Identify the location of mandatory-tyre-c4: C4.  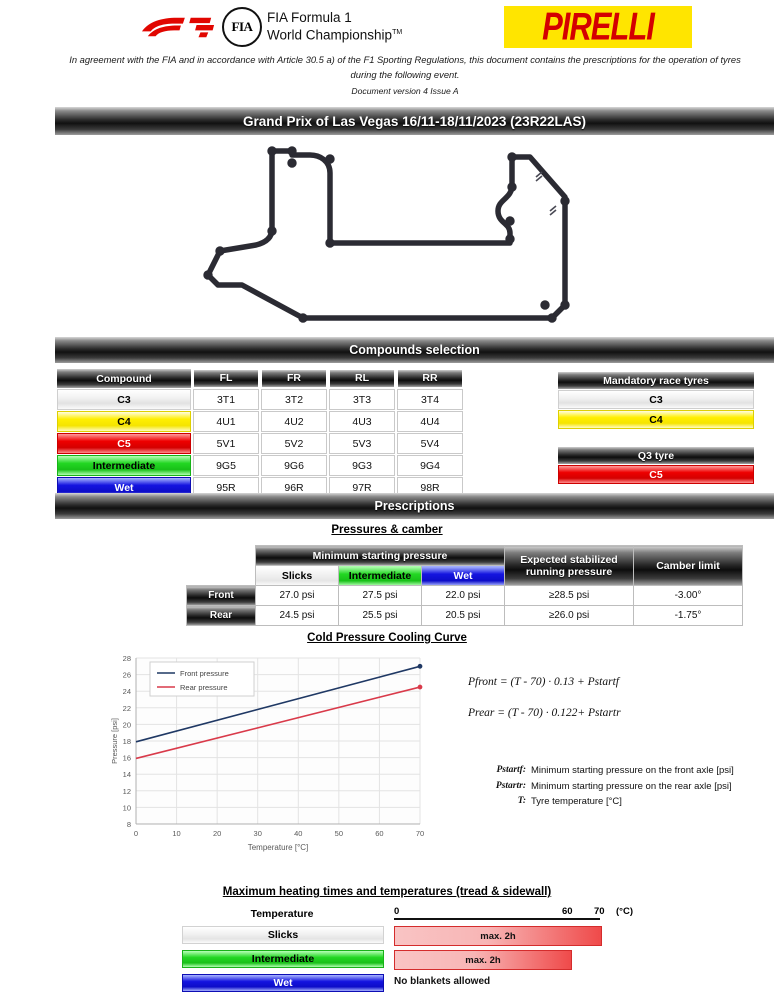
(656, 419).